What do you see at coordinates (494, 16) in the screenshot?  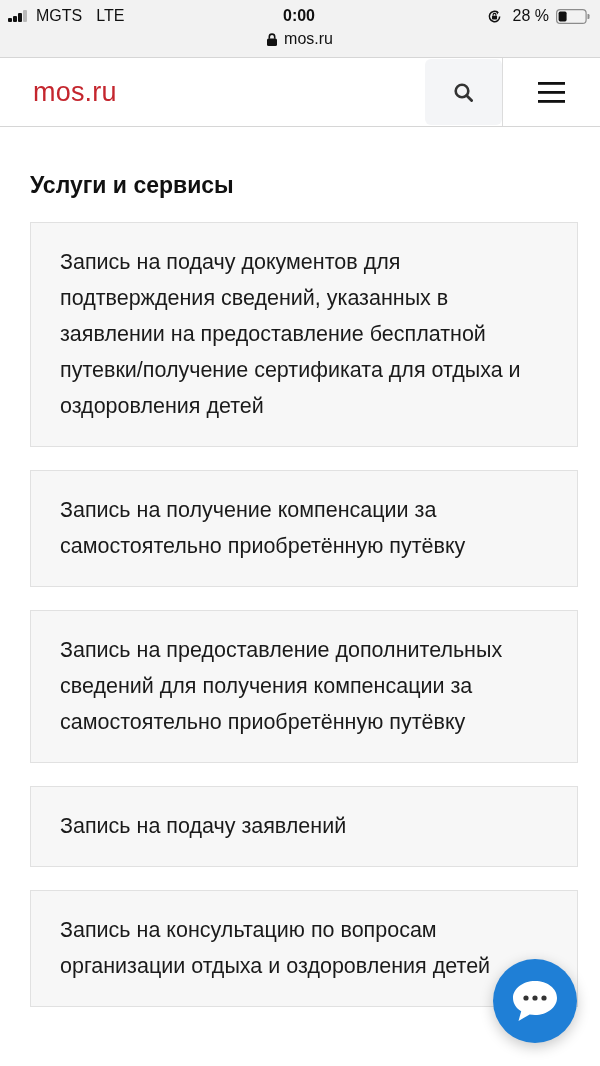 I see `rotation-lock-icon` at bounding box center [494, 16].